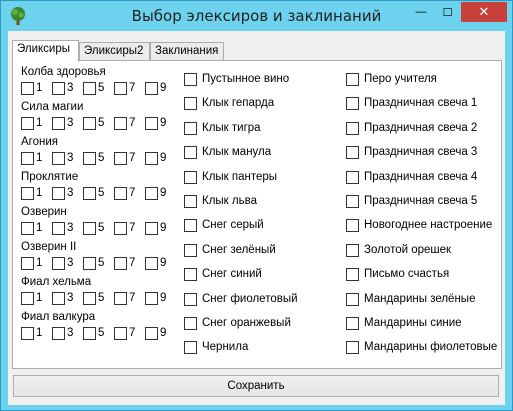  What do you see at coordinates (423, 274) in the screenshot?
I see `right-checkbox-item: Письмо счастья` at bounding box center [423, 274].